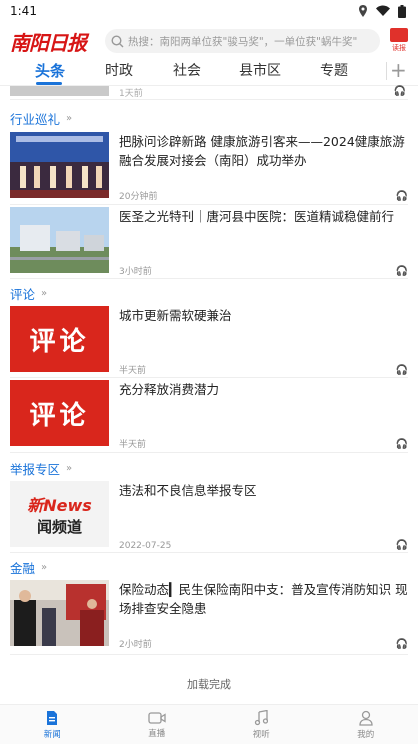  Describe the element at coordinates (210, 341) in the screenshot. I see `list-item: 评论 城市更新需软硬兼治 半天前 🎧` at that location.